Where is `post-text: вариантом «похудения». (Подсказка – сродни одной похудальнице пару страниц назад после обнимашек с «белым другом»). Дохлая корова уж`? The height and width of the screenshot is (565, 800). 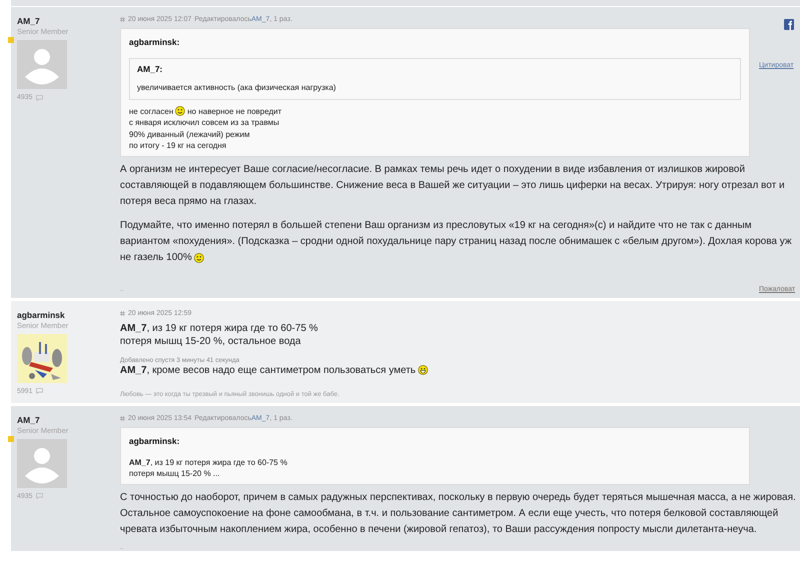 post-text: вариантом «похудения». (Подсказка – сродни одной похудальнице пару страниц назад после обнимашек с «белым другом»). Дохлая корова уж is located at coordinates (456, 241).